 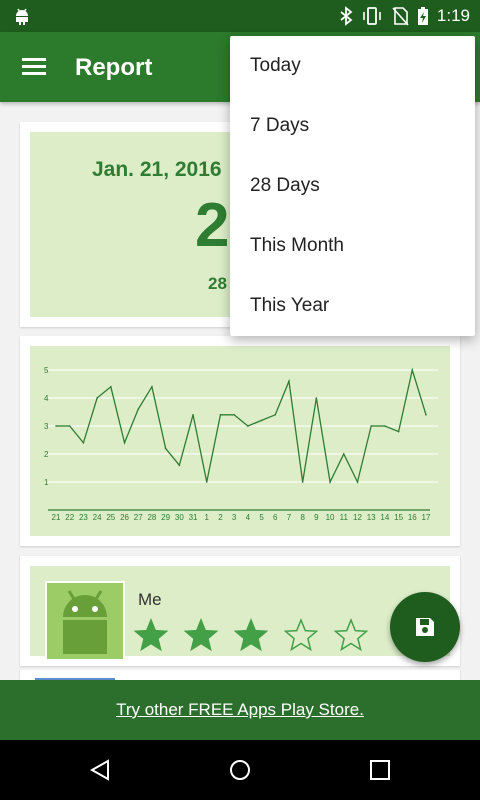 I want to click on home-icon, so click(x=240, y=770).